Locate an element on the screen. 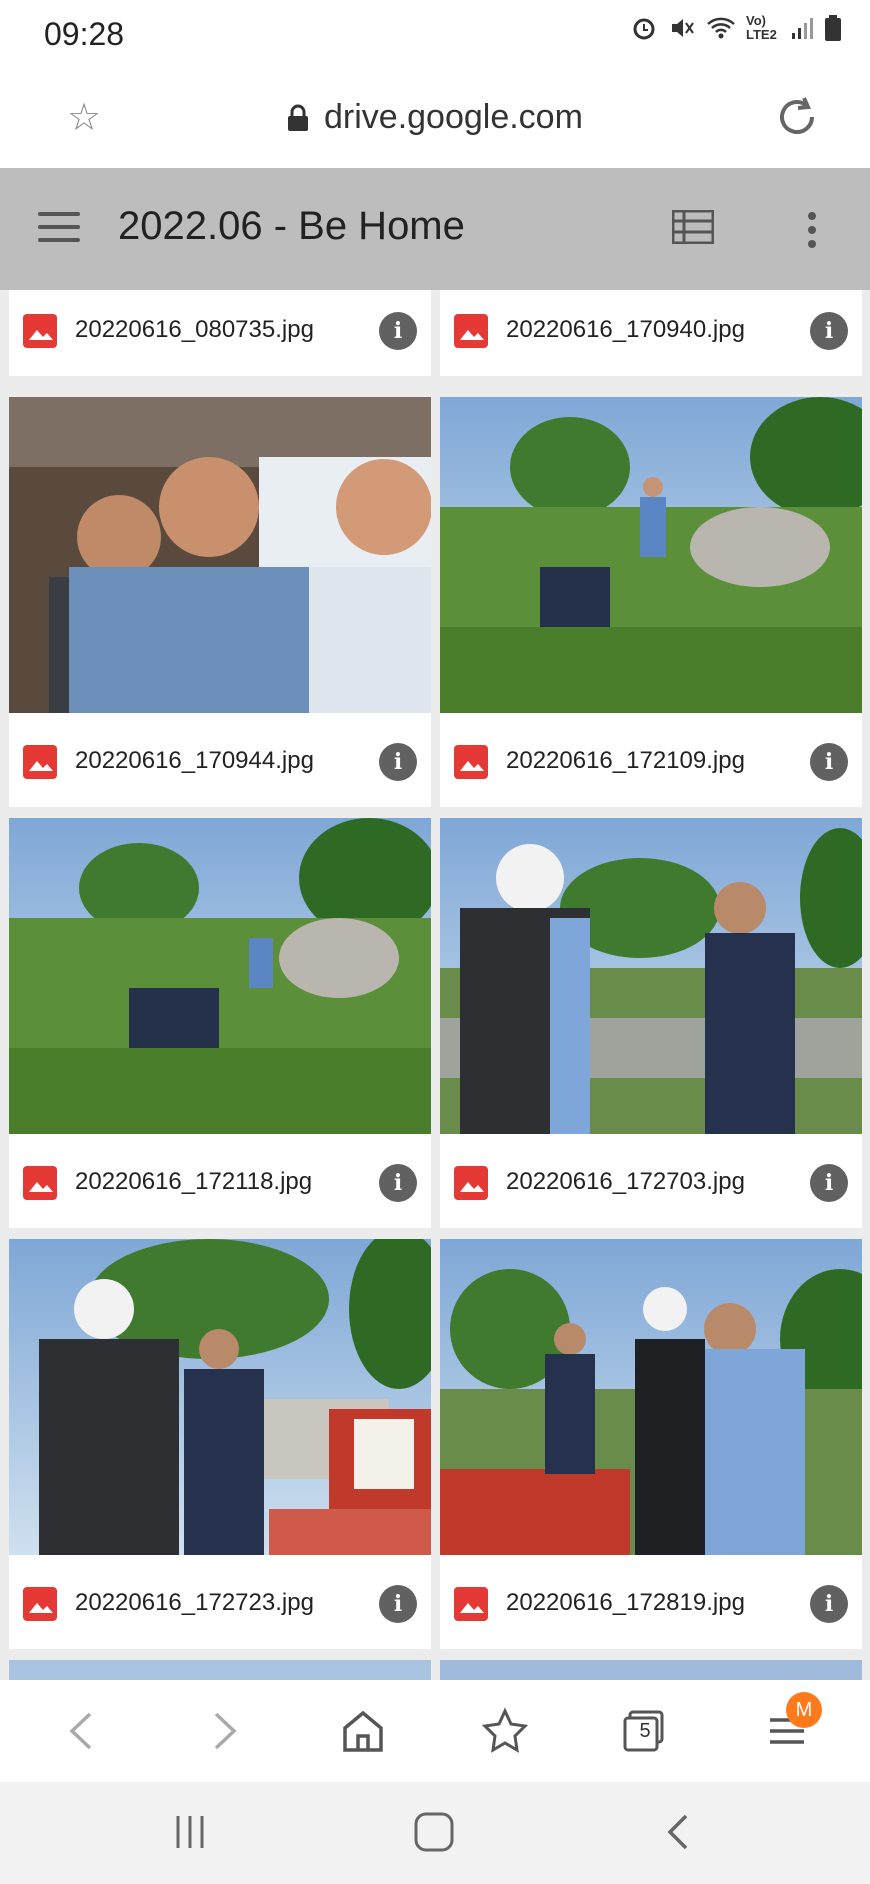 The width and height of the screenshot is (870, 1884). browser-bottom-nav: 5 is located at coordinates (435, 1731).